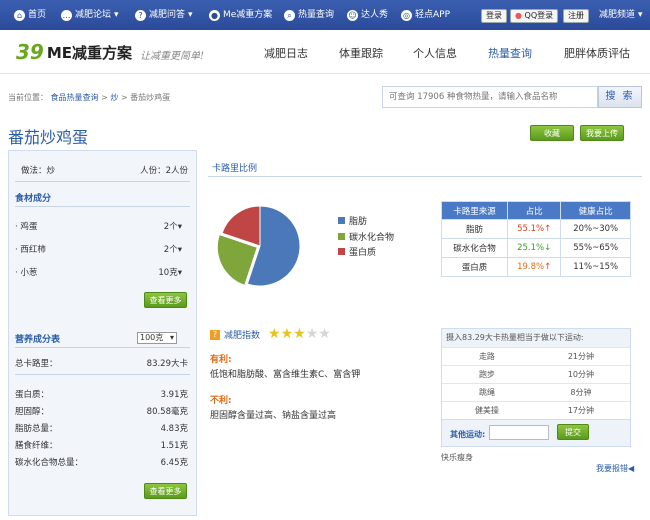 The image size is (650, 520). I want to click on table-row: 健美操 17分钟, so click(536, 410).